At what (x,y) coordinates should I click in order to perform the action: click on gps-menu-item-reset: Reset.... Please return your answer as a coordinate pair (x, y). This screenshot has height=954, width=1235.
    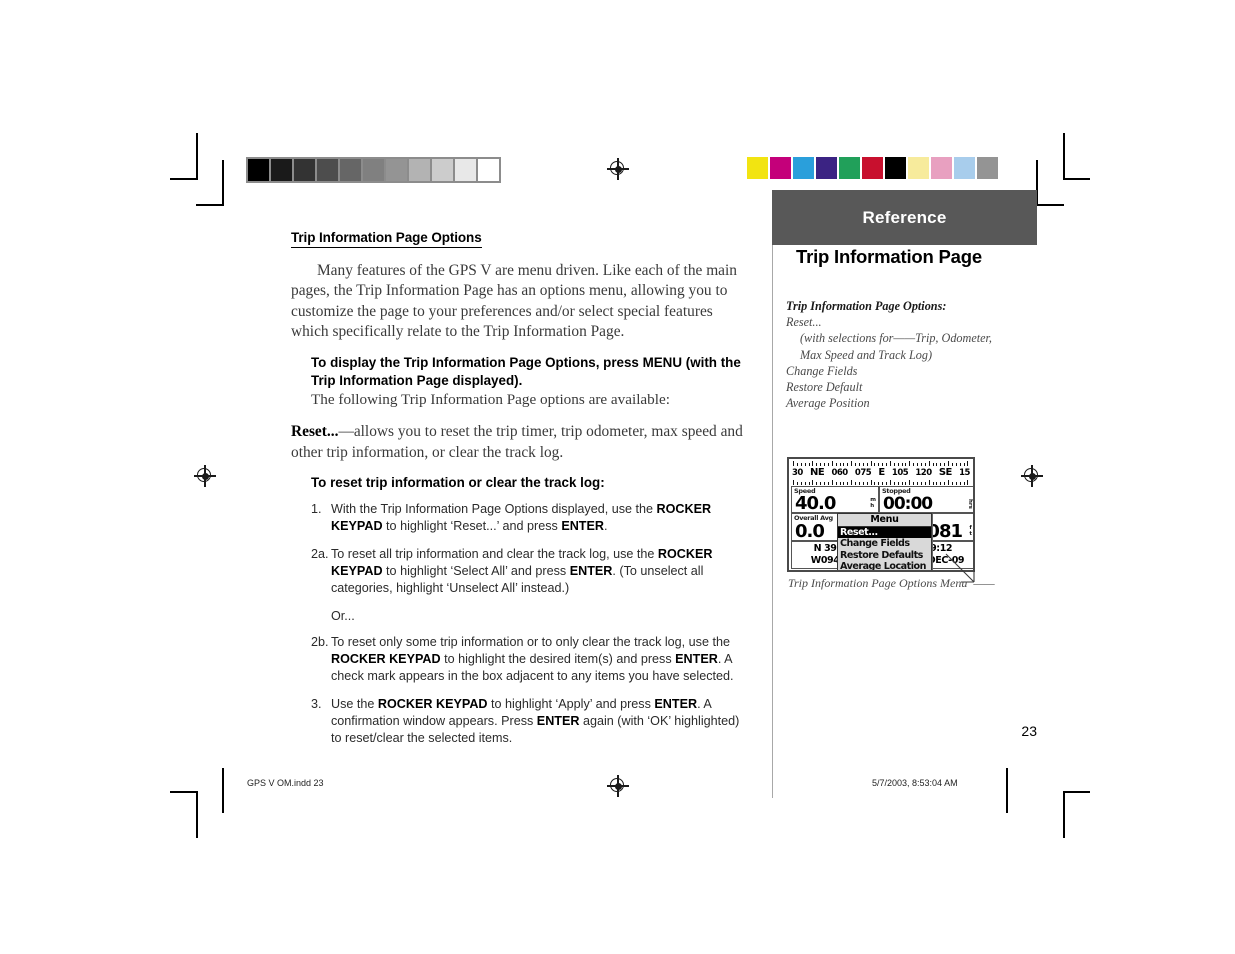
    Looking at the image, I should click on (884, 533).